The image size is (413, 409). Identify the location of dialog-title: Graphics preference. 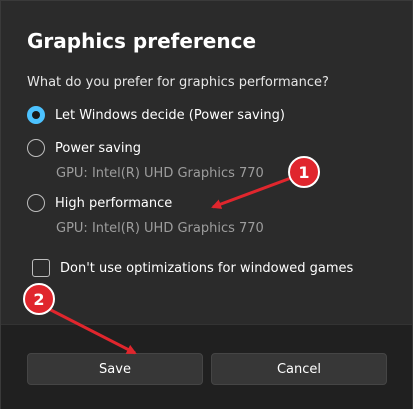
(142, 41).